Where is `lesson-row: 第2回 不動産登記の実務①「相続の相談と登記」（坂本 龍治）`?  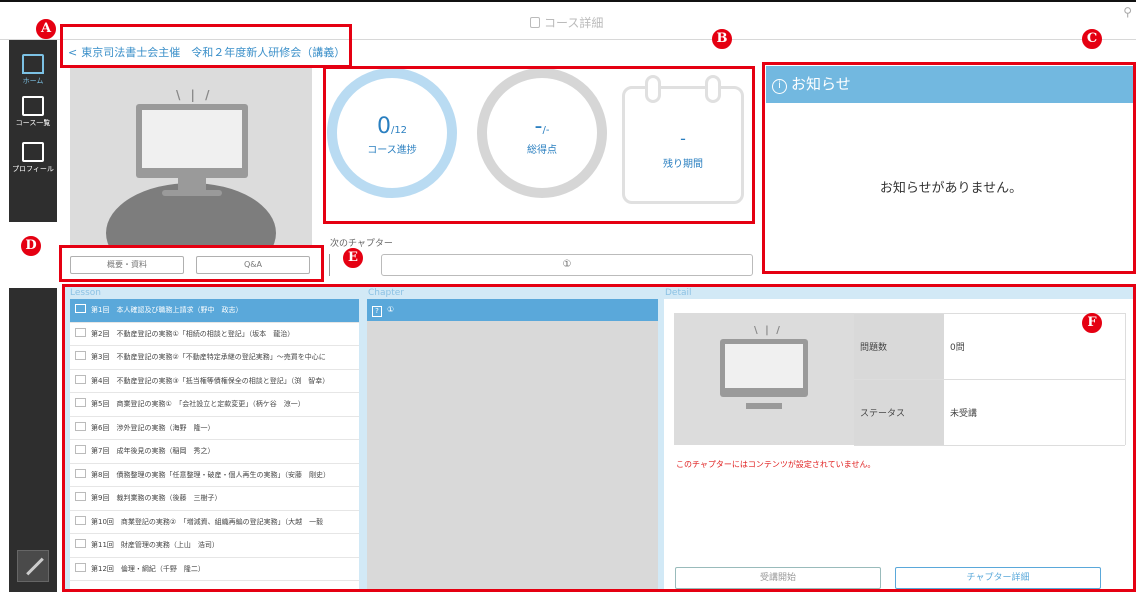
lesson-row: 第2回 不動産登記の実務①「相続の相談と登記」（坂本 龍治） is located at coordinates (214, 334).